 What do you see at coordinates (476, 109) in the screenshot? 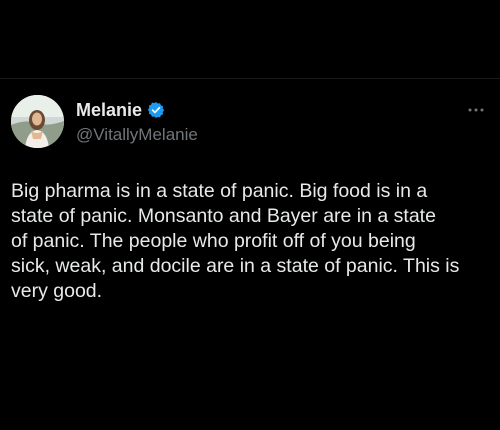
I see `more-options-icon` at bounding box center [476, 109].